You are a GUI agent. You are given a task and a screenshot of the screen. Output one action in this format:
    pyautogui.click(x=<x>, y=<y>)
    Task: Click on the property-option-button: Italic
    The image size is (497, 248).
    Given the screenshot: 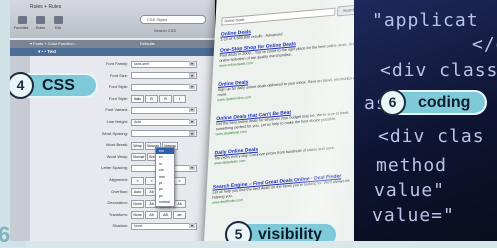 What is the action you would take?
    pyautogui.click(x=137, y=99)
    